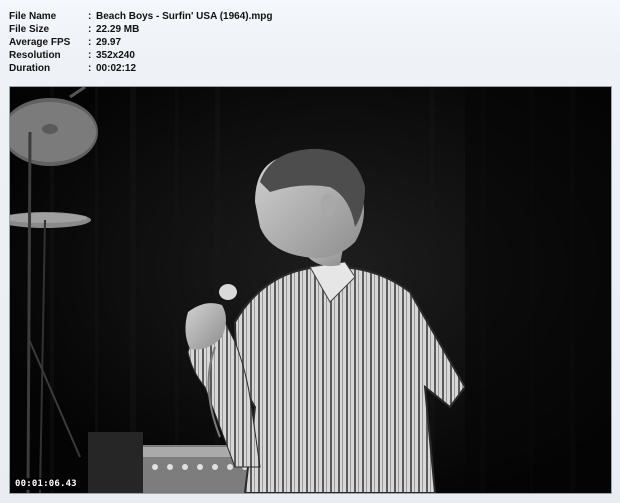  I want to click on average-fps-row: Average FPS : 29.97, so click(219, 42).